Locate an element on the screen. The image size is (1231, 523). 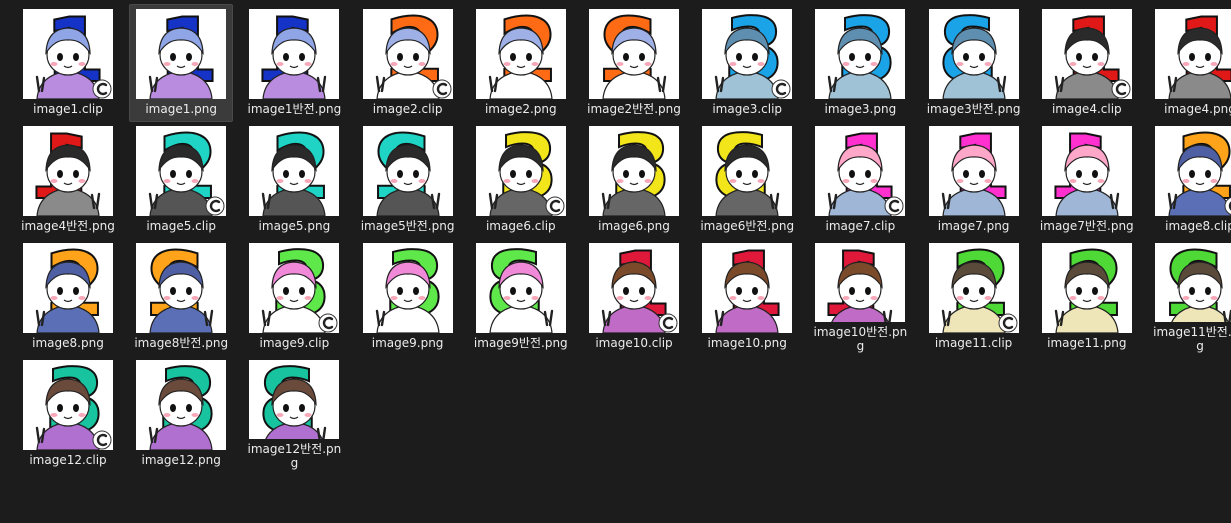
file-item: 2 image8.png is located at coordinates (68, 296).